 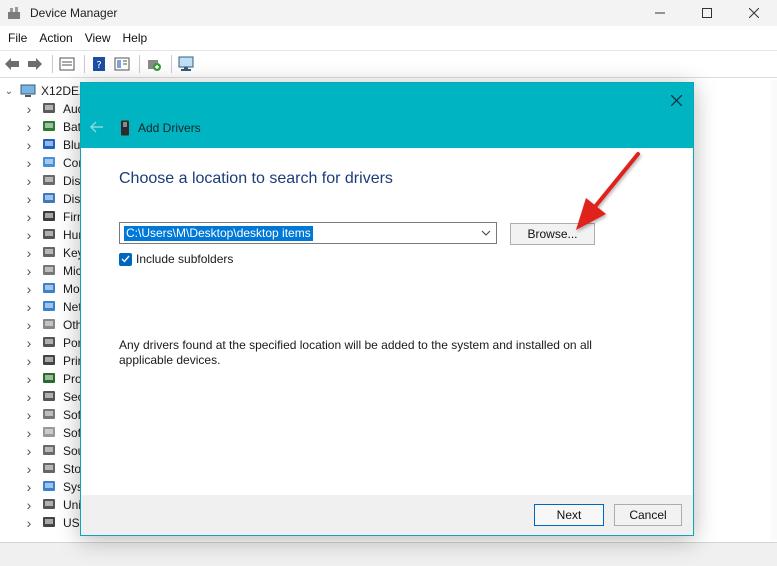 What do you see at coordinates (55, 199) in the screenshot?
I see `tree-item: › Disp` at bounding box center [55, 199].